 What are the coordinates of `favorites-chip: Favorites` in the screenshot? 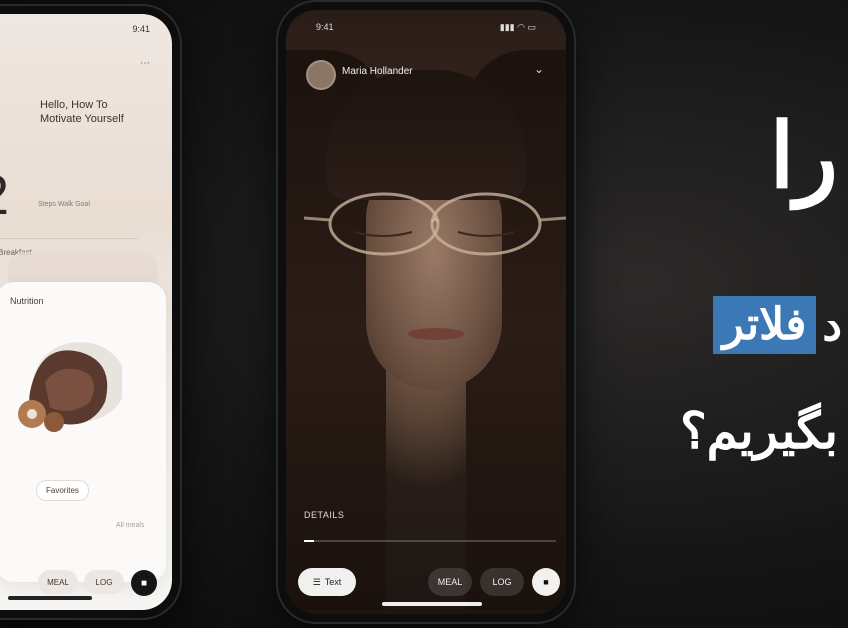 It's located at (62, 490).